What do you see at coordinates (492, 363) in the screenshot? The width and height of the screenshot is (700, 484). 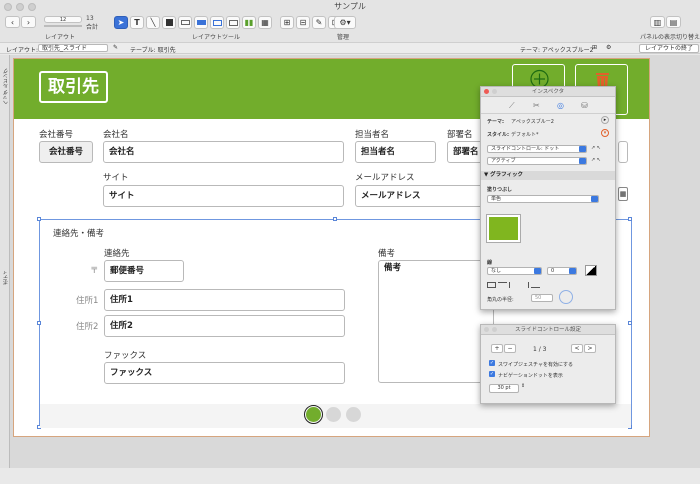 I see `swipe-checkbox: ✓` at bounding box center [492, 363].